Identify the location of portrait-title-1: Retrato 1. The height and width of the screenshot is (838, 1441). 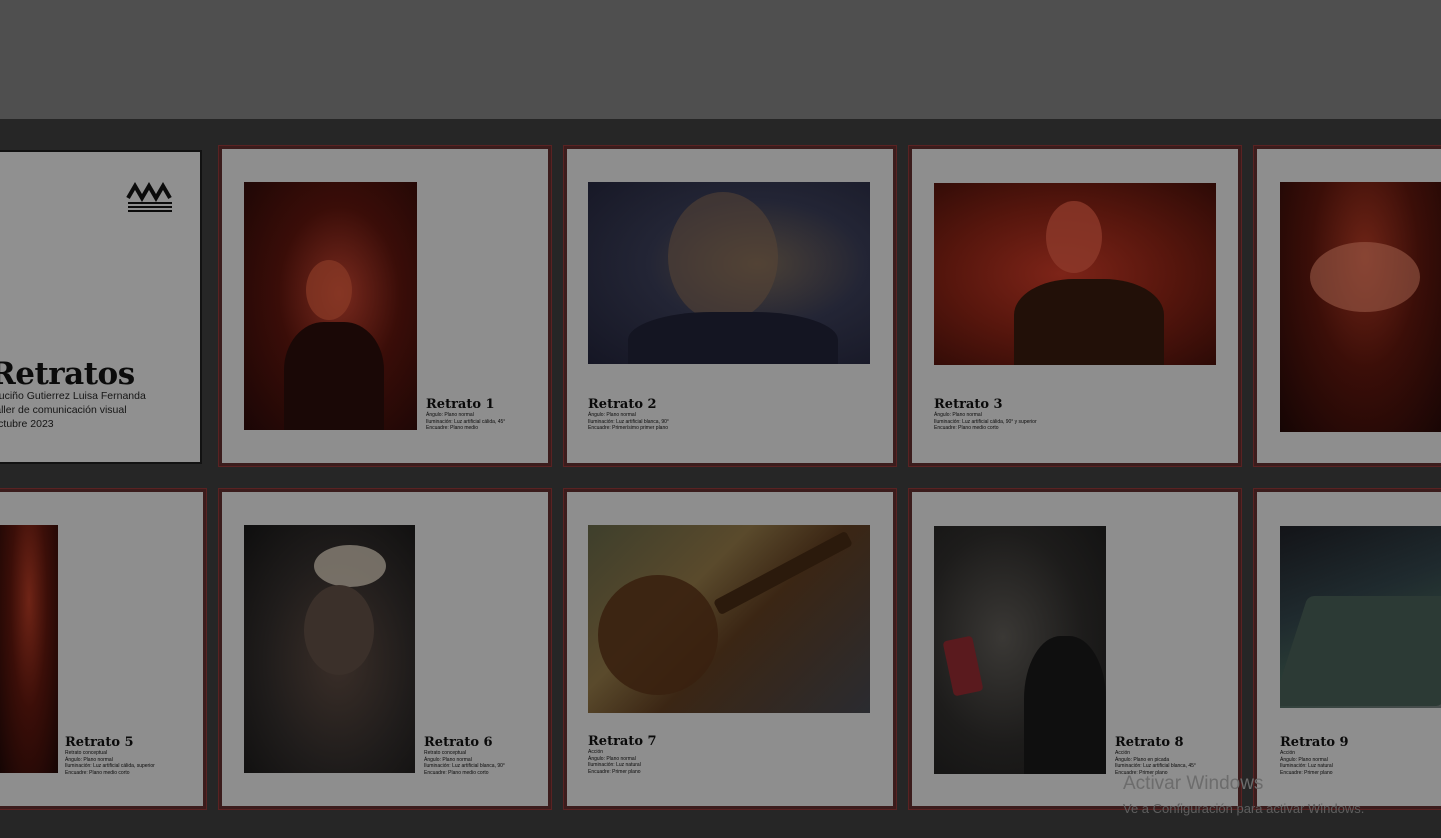
(460, 404).